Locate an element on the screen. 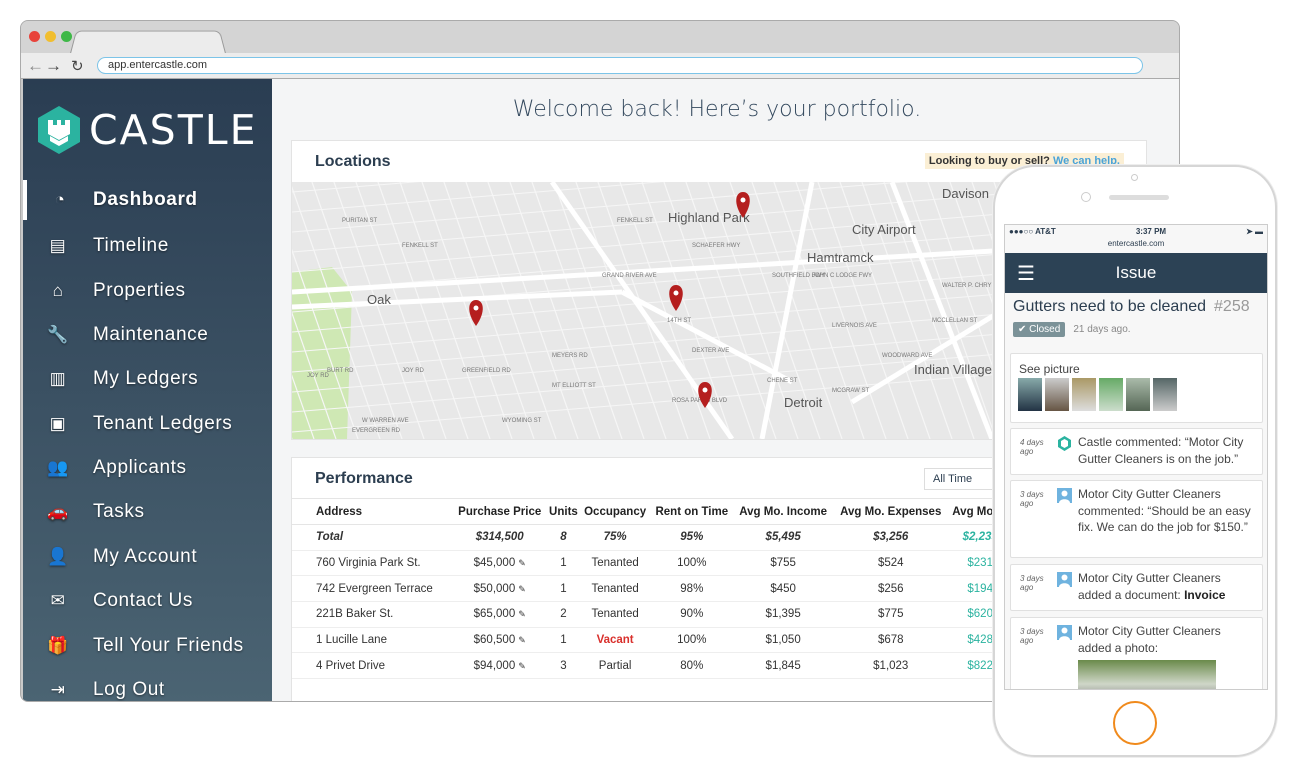 Image resolution: width=1300 pixels, height=782 pixels. sidebar-item-my-ledgers: ▥ My Ledgers is located at coordinates (147, 379).